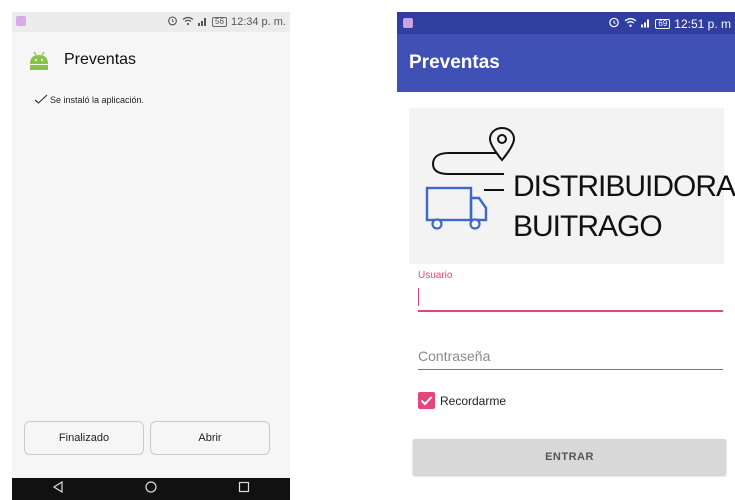 The image size is (735, 500). Describe the element at coordinates (566, 63) in the screenshot. I see `app-bar: Preventas` at that location.